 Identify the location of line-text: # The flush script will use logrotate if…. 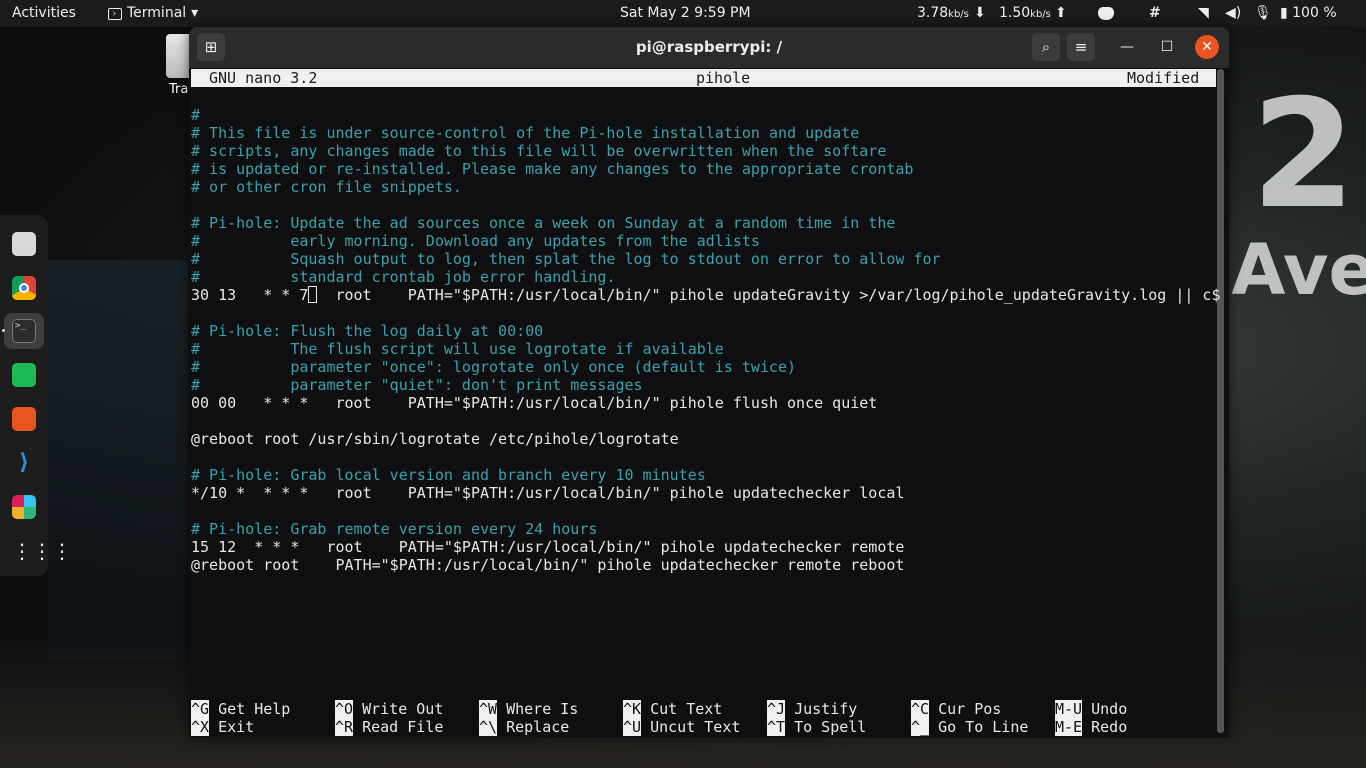
(457, 349).